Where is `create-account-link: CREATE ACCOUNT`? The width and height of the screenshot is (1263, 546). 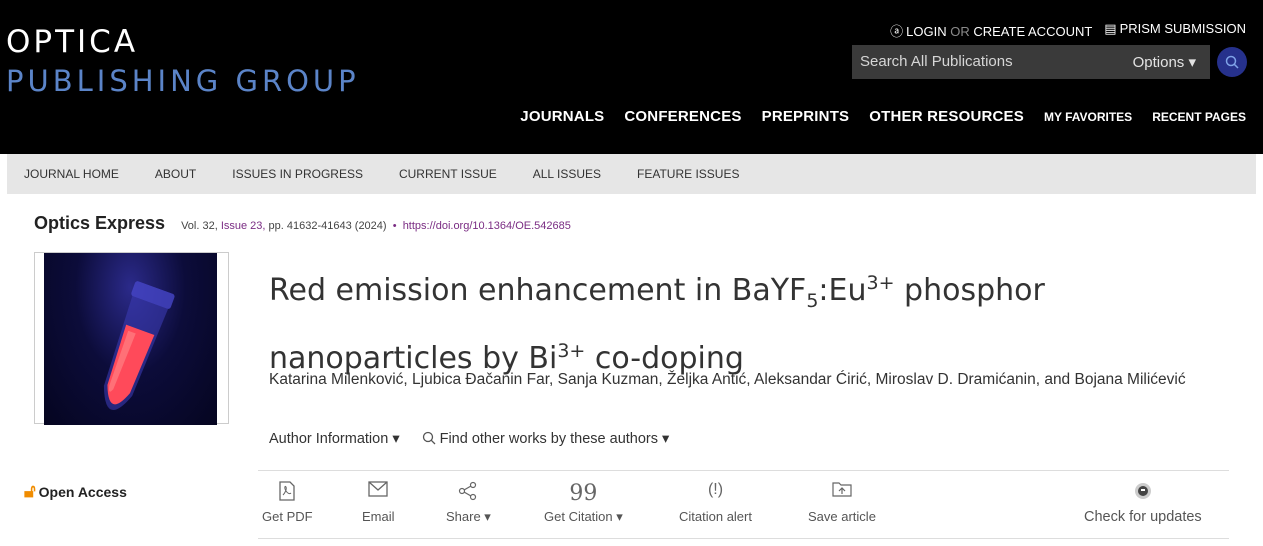 create-account-link: CREATE ACCOUNT is located at coordinates (1032, 31).